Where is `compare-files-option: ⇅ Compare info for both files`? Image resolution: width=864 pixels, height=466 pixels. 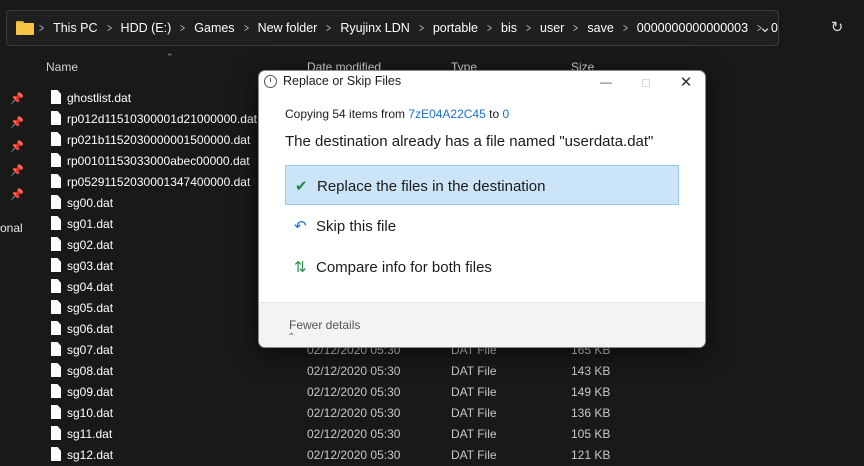
compare-files-option: ⇅ Compare info for both files is located at coordinates (482, 267).